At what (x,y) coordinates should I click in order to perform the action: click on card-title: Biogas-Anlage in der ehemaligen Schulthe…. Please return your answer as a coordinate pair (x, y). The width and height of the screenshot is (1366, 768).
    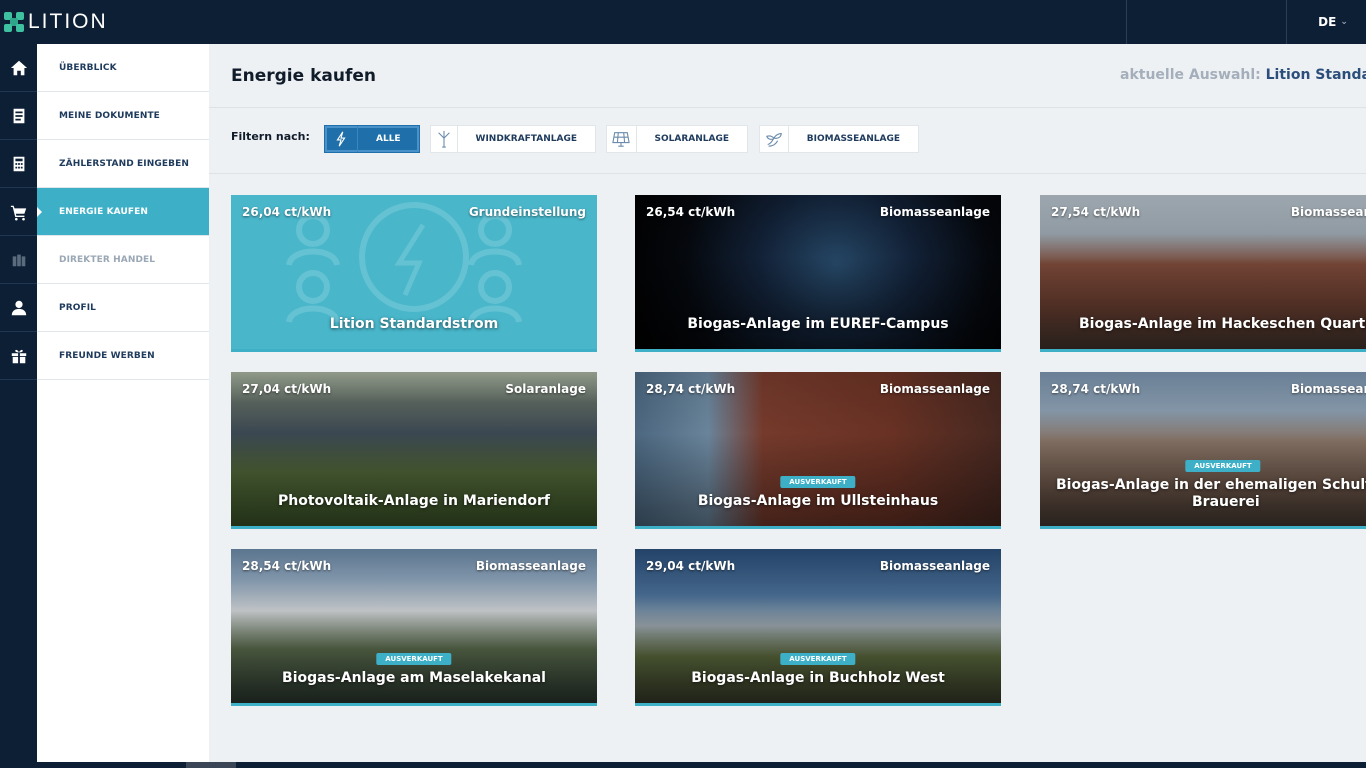
    Looking at the image, I should click on (1211, 494).